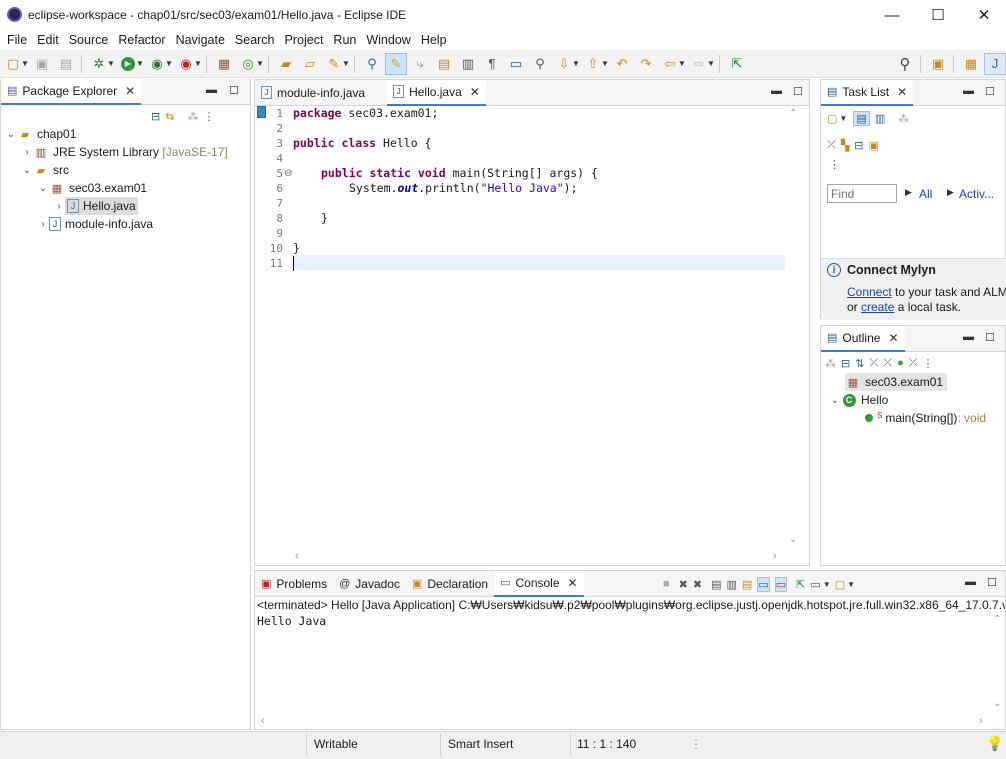 The image size is (1006, 759). I want to click on word-wrap-icon: ▤, so click(747, 584).